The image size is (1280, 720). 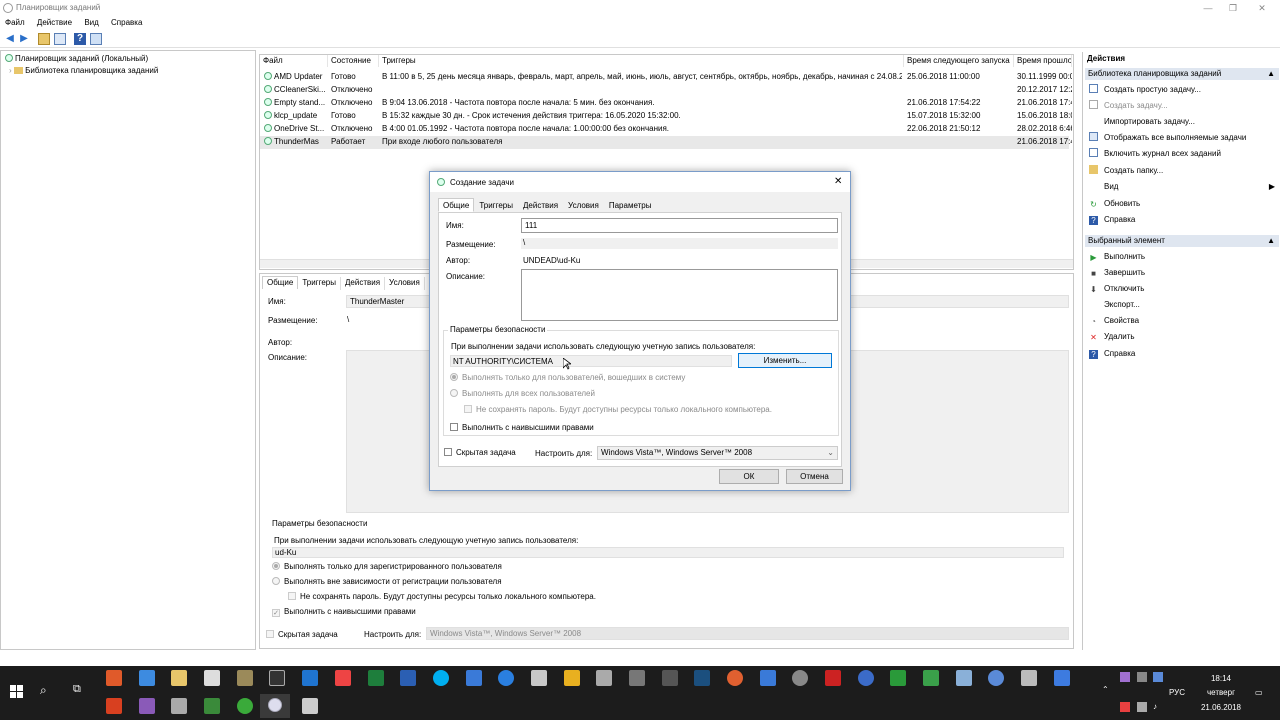 What do you see at coordinates (1112, 221) in the screenshot?
I see `action-help-1: ? Справка` at bounding box center [1112, 221].